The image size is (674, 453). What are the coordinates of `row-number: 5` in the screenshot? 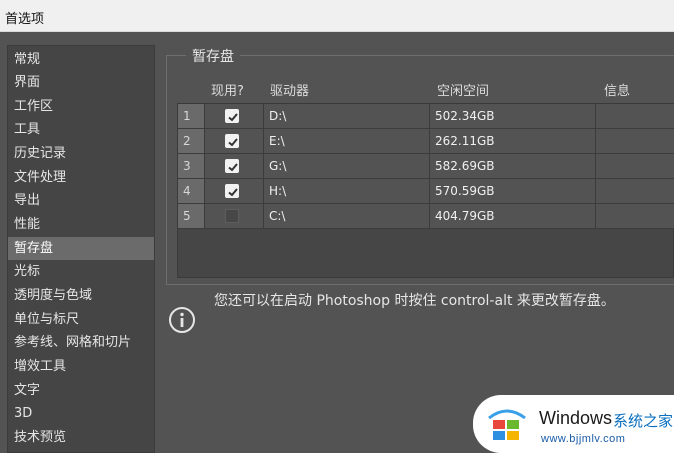 It's located at (191, 216).